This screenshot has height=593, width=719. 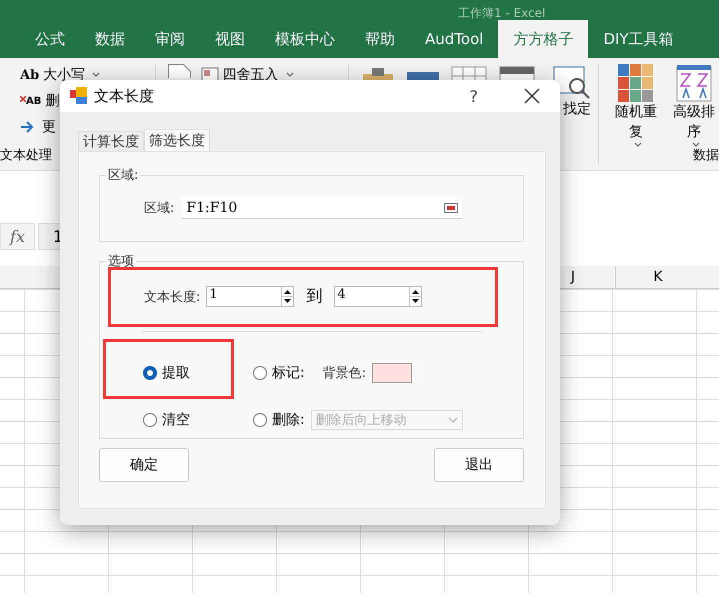 I want to click on group-label: 文本处理, so click(x=26, y=155).